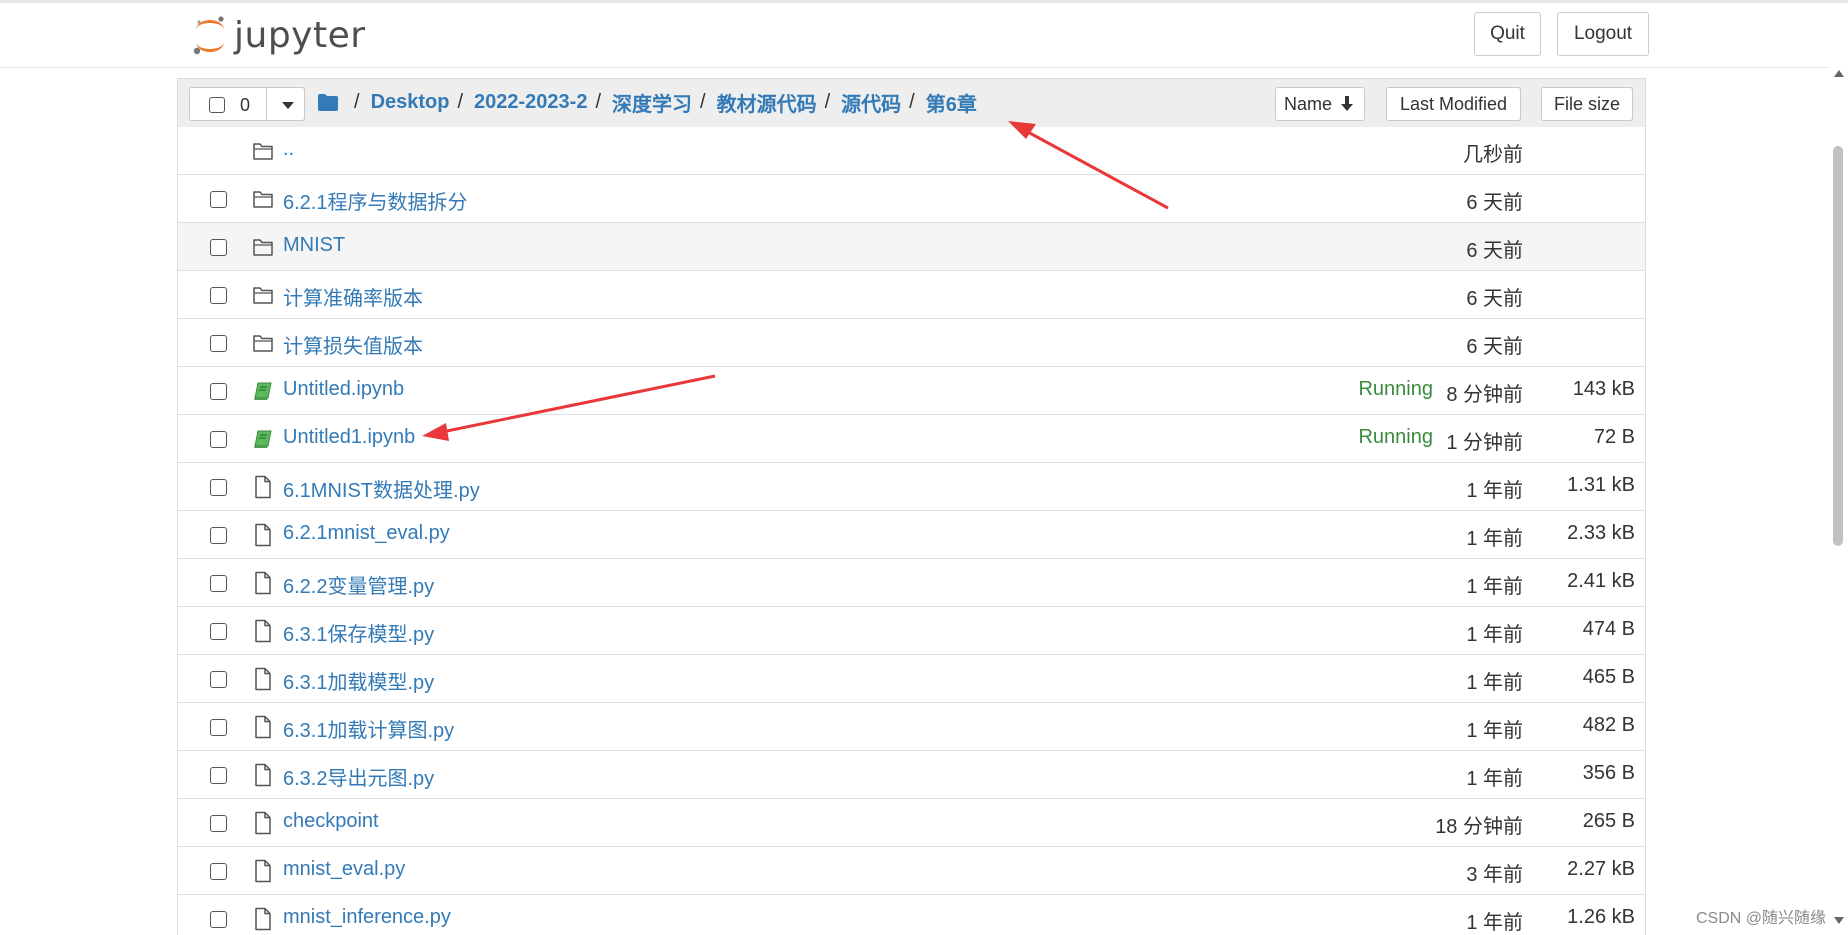 This screenshot has width=1848, height=935. I want to click on scroll-up-icon, so click(1839, 73).